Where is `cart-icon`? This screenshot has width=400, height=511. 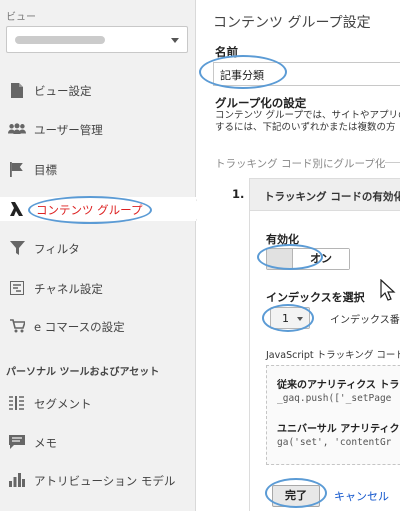 cart-icon is located at coordinates (17, 326).